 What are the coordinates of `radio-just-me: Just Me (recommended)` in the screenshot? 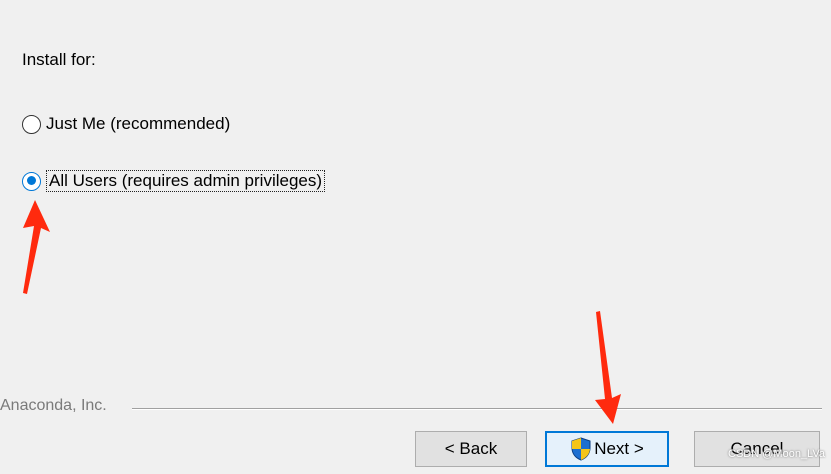 It's located at (126, 124).